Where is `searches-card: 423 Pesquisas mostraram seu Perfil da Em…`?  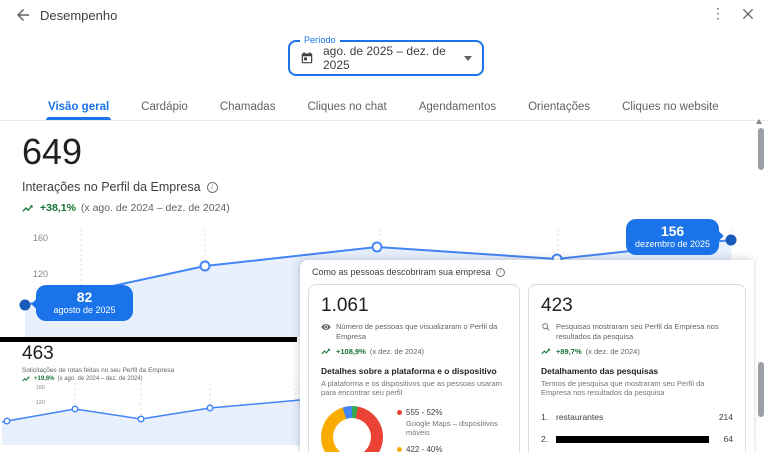
searches-card: 423 Pesquisas mostraram seu Perfil da Em… is located at coordinates (637, 368).